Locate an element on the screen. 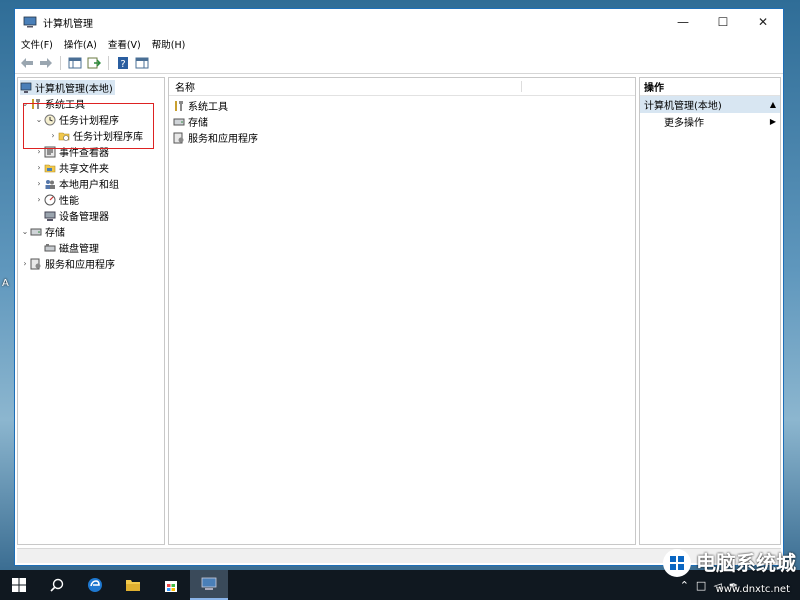  tree-label: 本地用户和组 is located at coordinates (89, 185).